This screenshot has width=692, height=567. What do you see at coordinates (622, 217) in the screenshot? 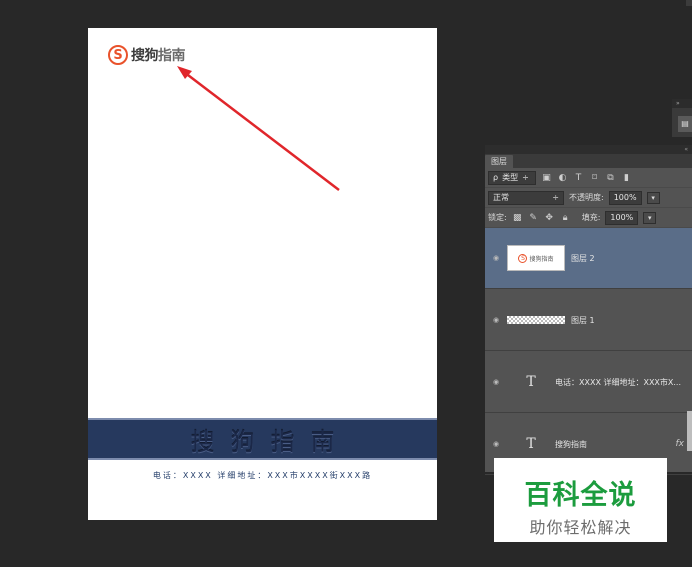
I see `fill-input: 100%` at bounding box center [622, 217].